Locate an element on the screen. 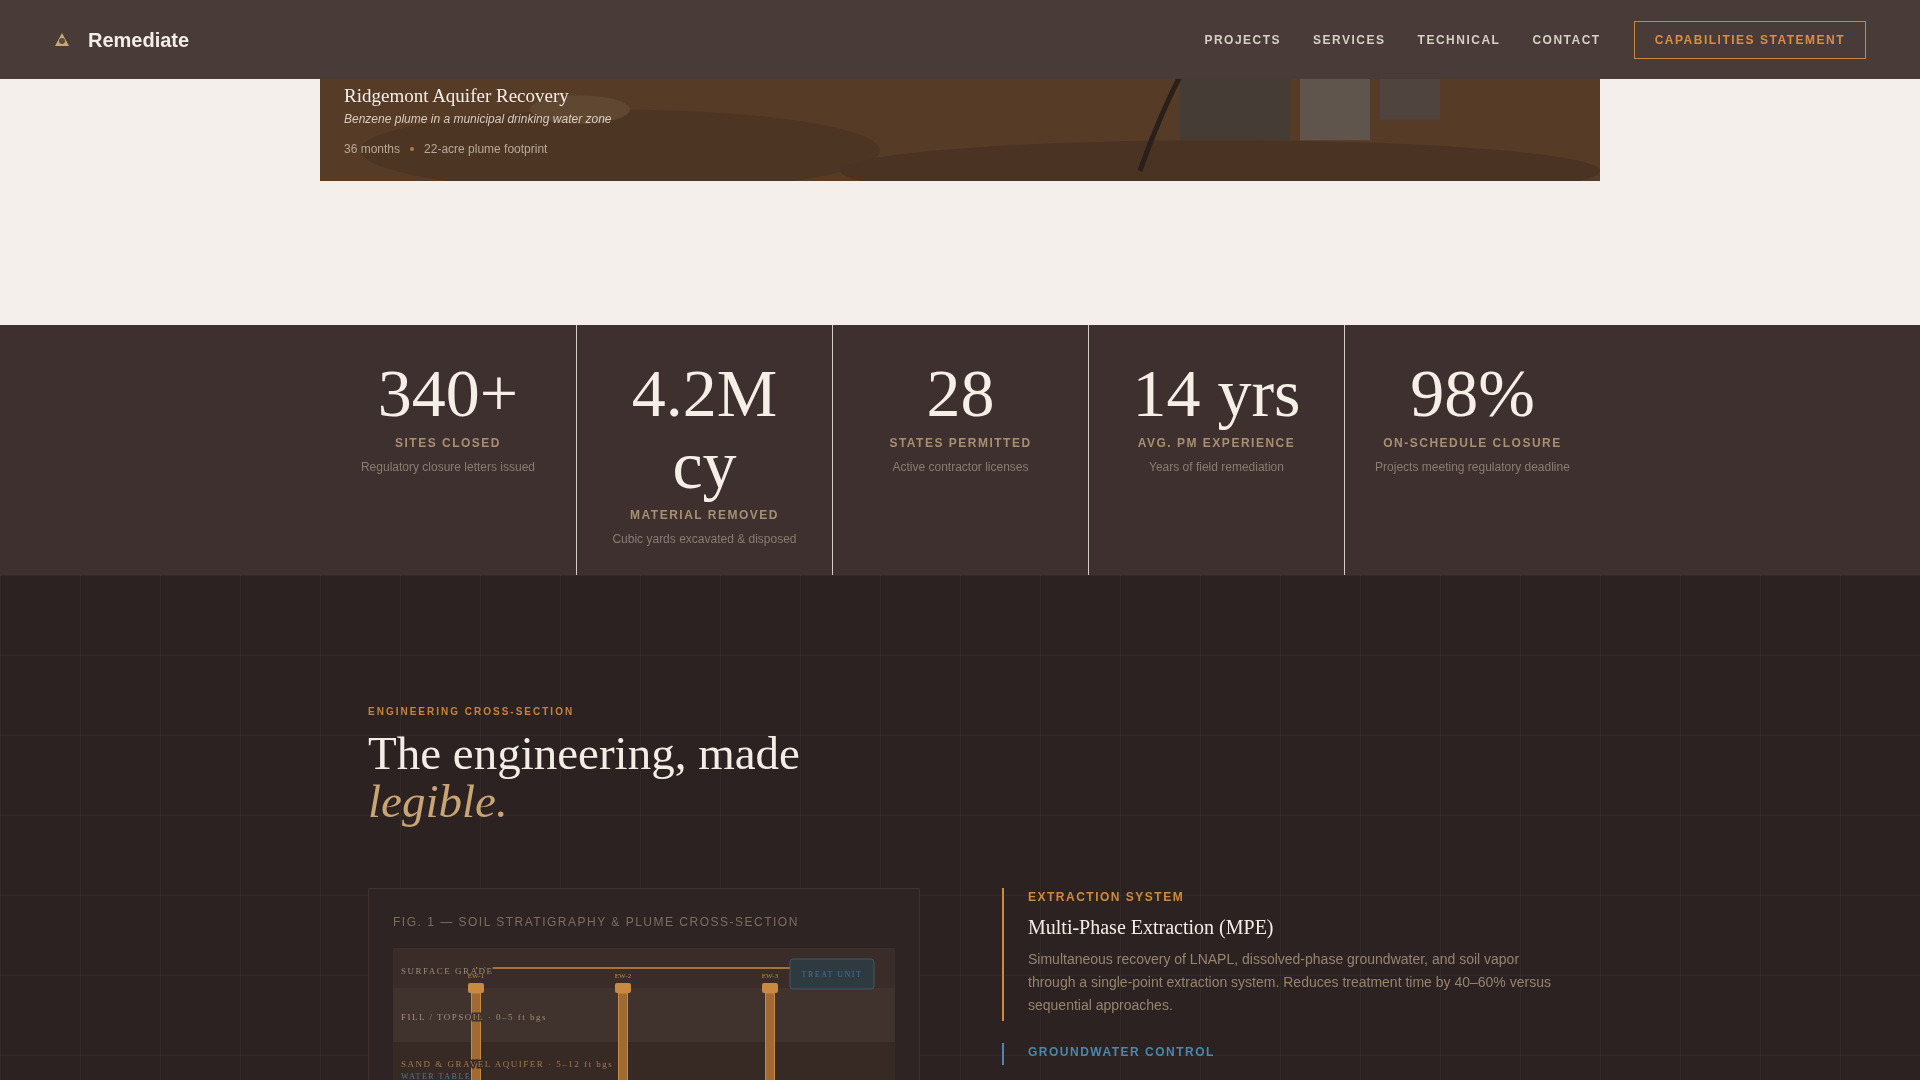 The width and height of the screenshot is (1920, 1080). stat-value: 4.2M cy is located at coordinates (704, 429).